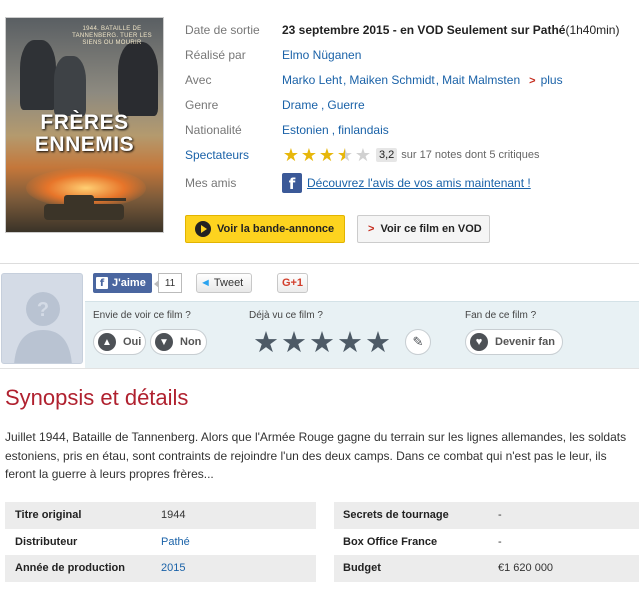 The height and width of the screenshot is (592, 639). What do you see at coordinates (292, 183) in the screenshot?
I see `facebook-icon: f` at bounding box center [292, 183].